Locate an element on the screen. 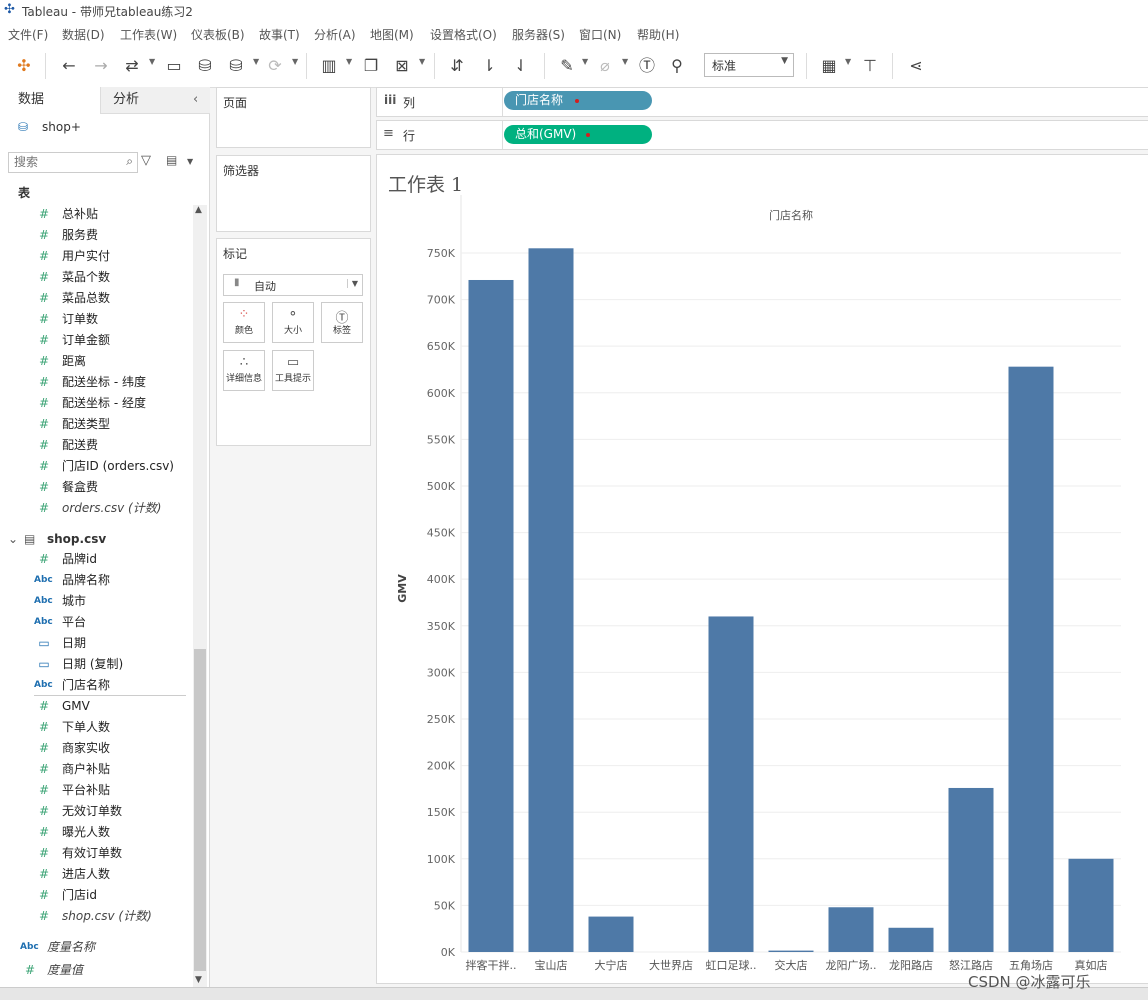 The width and height of the screenshot is (1148, 1000). field-item: # 配送坐标 - 纬度 is located at coordinates (96, 382).